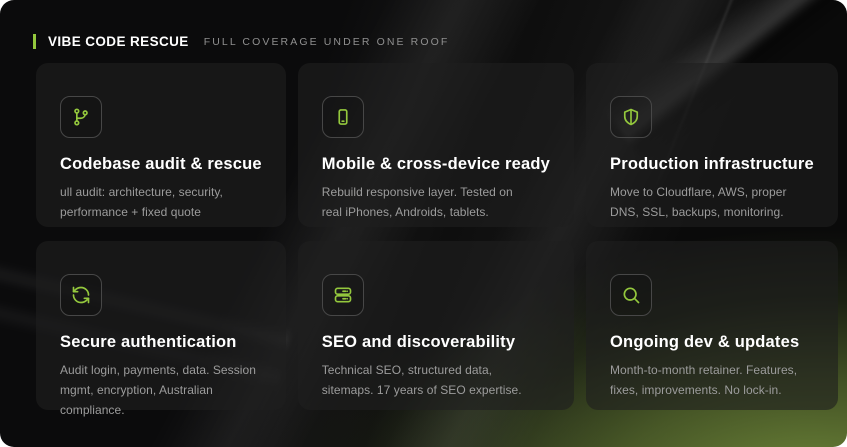 The height and width of the screenshot is (447, 847). What do you see at coordinates (342, 117) in the screenshot?
I see `smartphone-icon` at bounding box center [342, 117].